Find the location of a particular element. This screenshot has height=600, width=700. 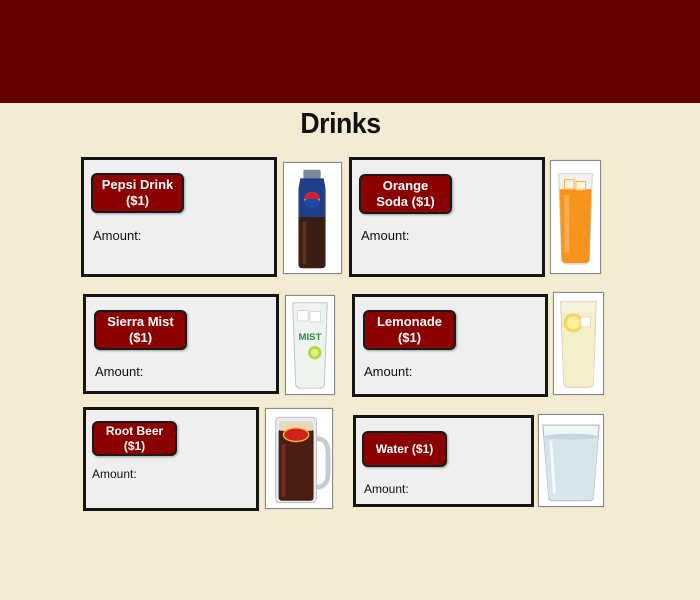

root-beer-label-line1: Root Beer is located at coordinates (134, 430).